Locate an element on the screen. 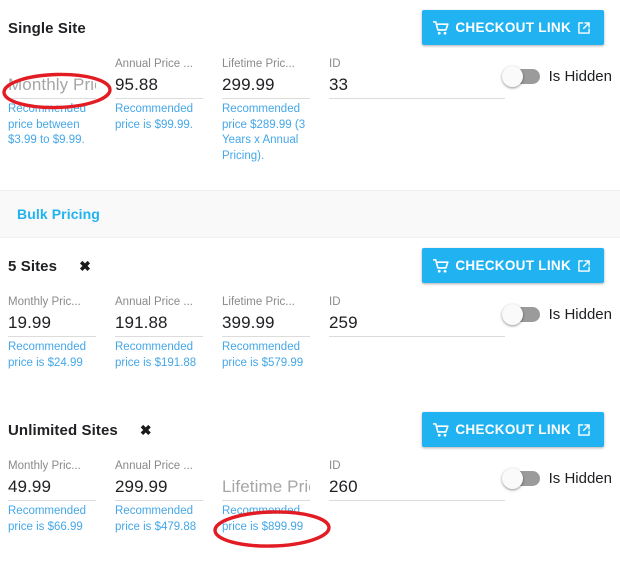 The width and height of the screenshot is (620, 584). field-id: ID 259 is located at coordinates (417, 315).